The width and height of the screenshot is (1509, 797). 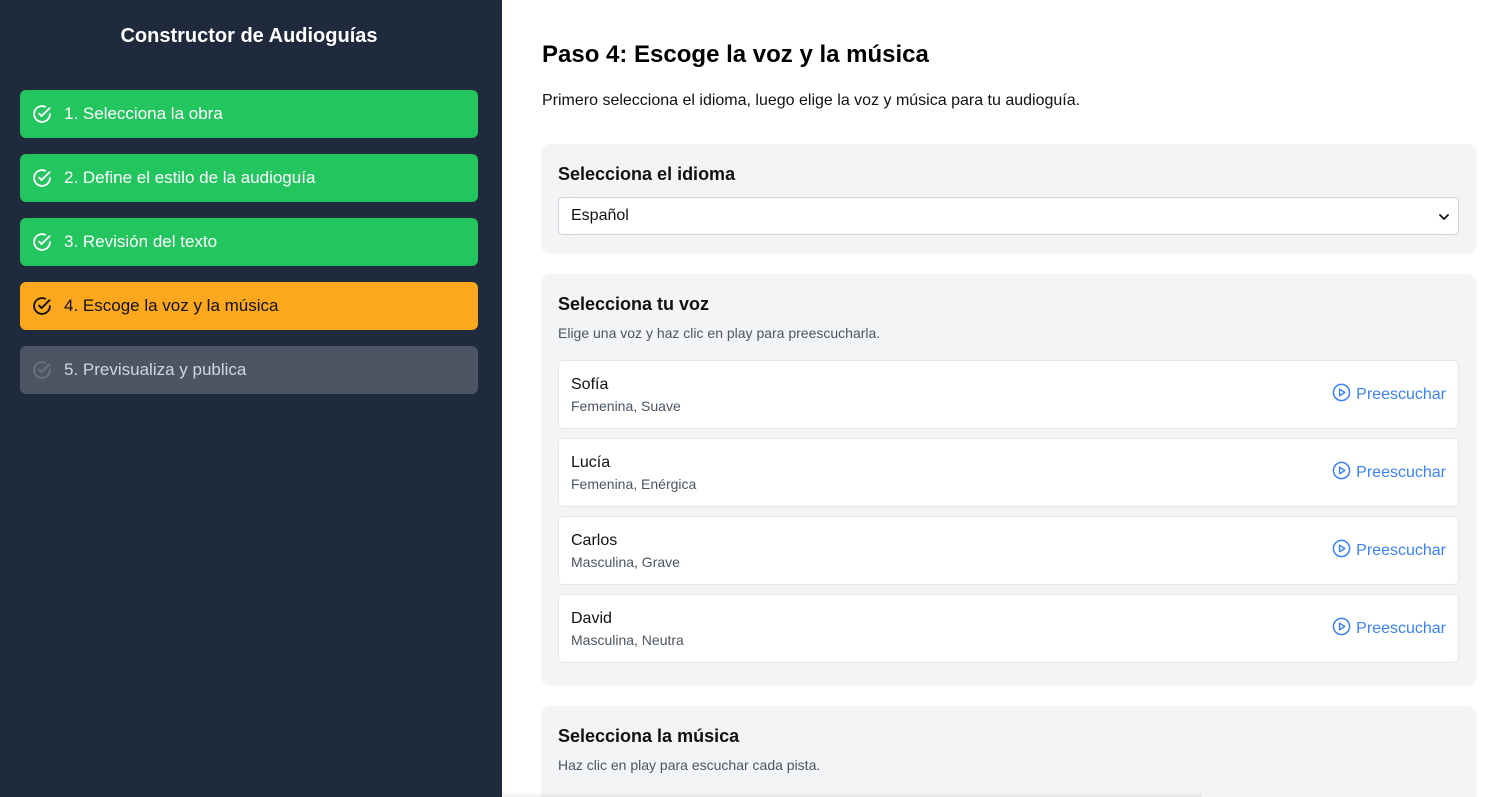 What do you see at coordinates (1008, 472) in the screenshot?
I see `voice-item-lucia: Lucía Femenina, Enérgica Preescuchar` at bounding box center [1008, 472].